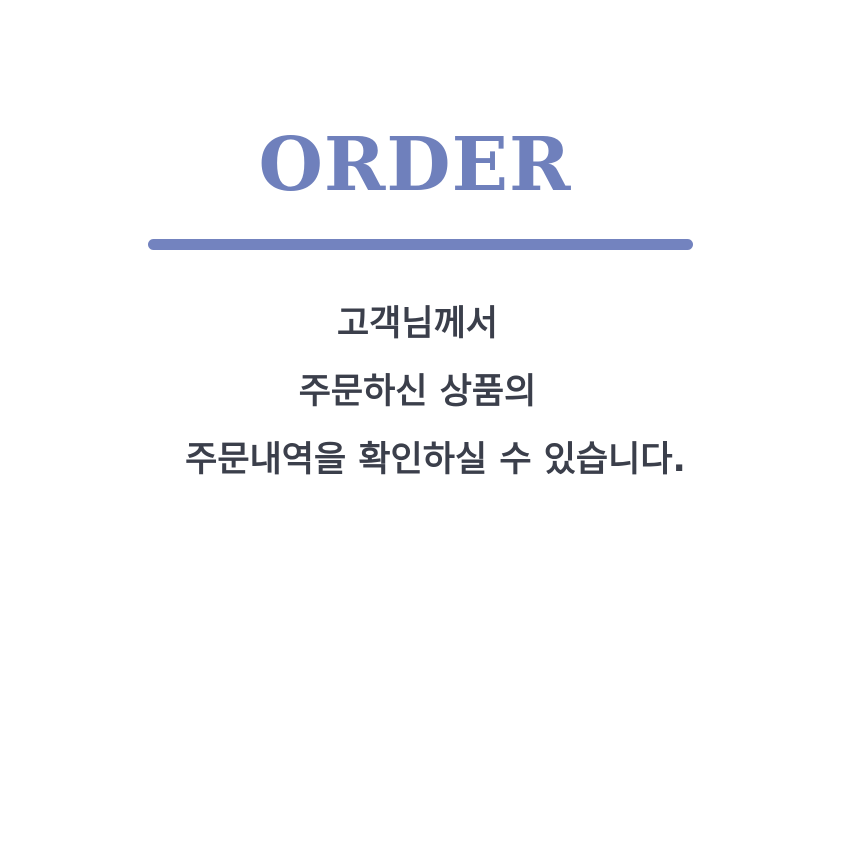  I want to click on message-line-1: 고객님께서, so click(417, 324).